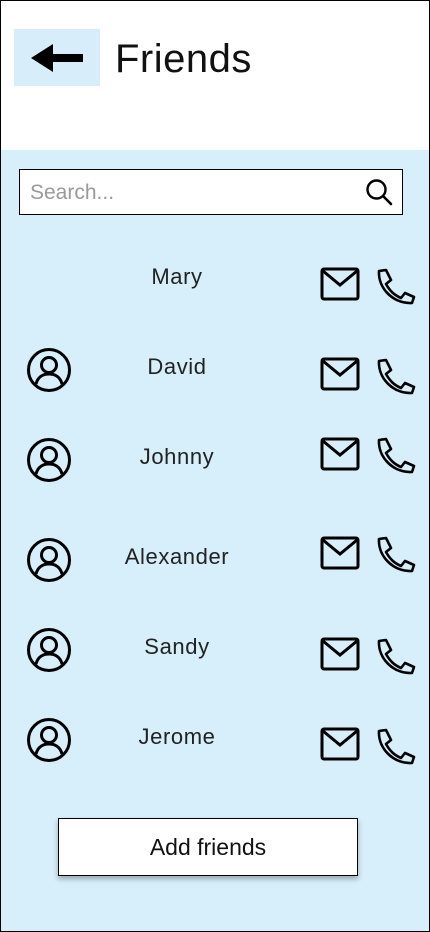 The image size is (430, 932). What do you see at coordinates (177, 646) in the screenshot?
I see `friend-name: Sandy` at bounding box center [177, 646].